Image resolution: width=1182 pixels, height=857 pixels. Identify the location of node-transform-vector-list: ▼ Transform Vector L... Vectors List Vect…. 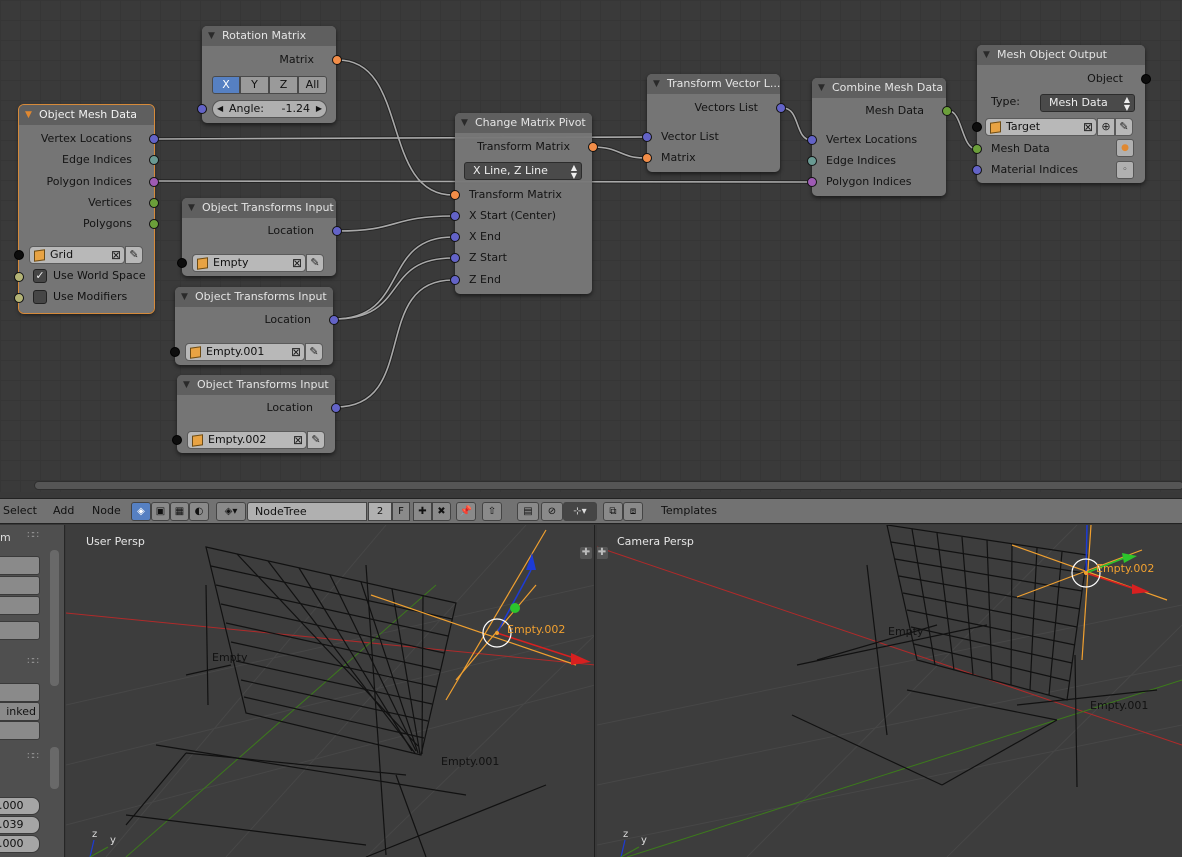
(714, 123).